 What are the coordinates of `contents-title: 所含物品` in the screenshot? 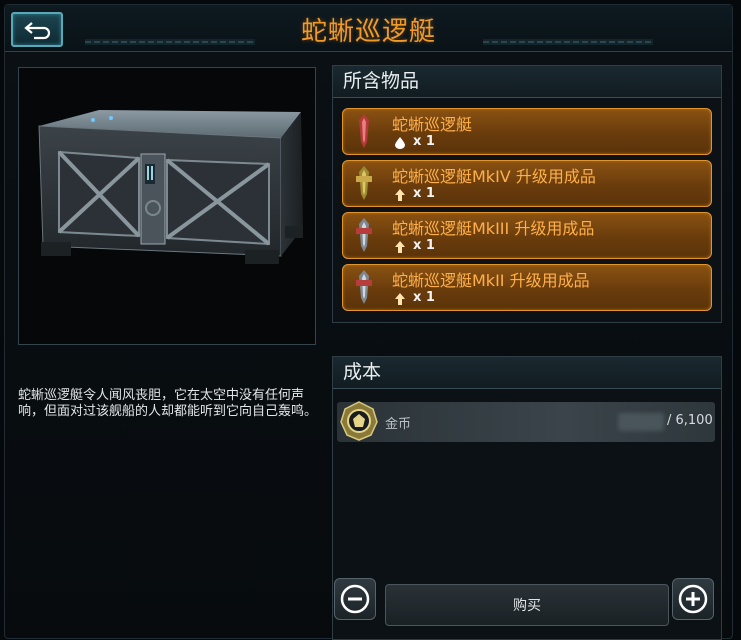 It's located at (527, 82).